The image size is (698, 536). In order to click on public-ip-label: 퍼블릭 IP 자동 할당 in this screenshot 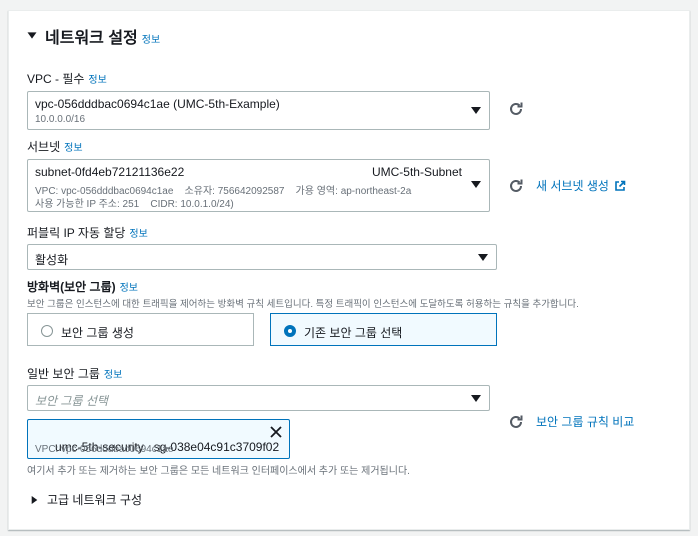, I will do `click(76, 233)`.